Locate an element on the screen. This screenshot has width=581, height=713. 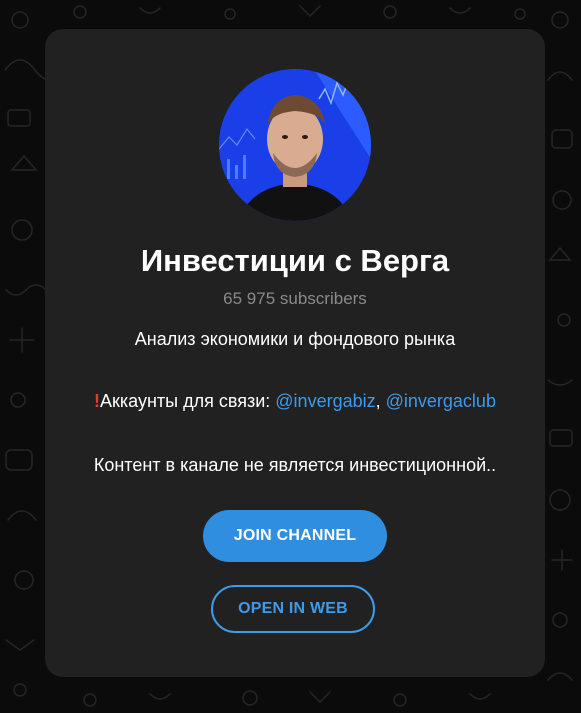
join-channel-button: JOIN CHANNEL is located at coordinates (295, 536).